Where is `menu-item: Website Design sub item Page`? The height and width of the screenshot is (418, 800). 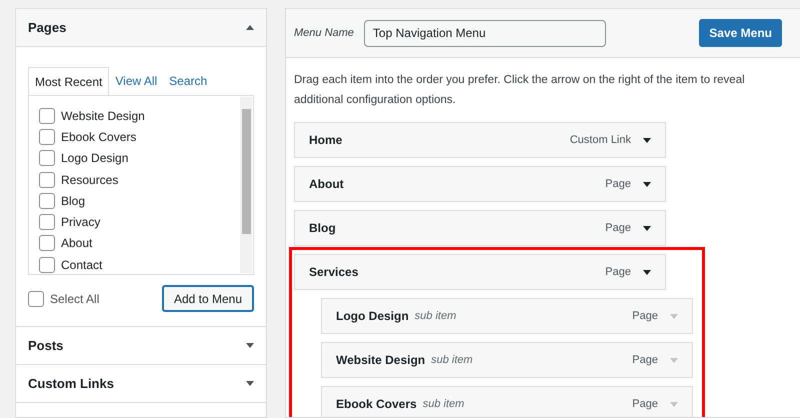 menu-item: Website Design sub item Page is located at coordinates (507, 360).